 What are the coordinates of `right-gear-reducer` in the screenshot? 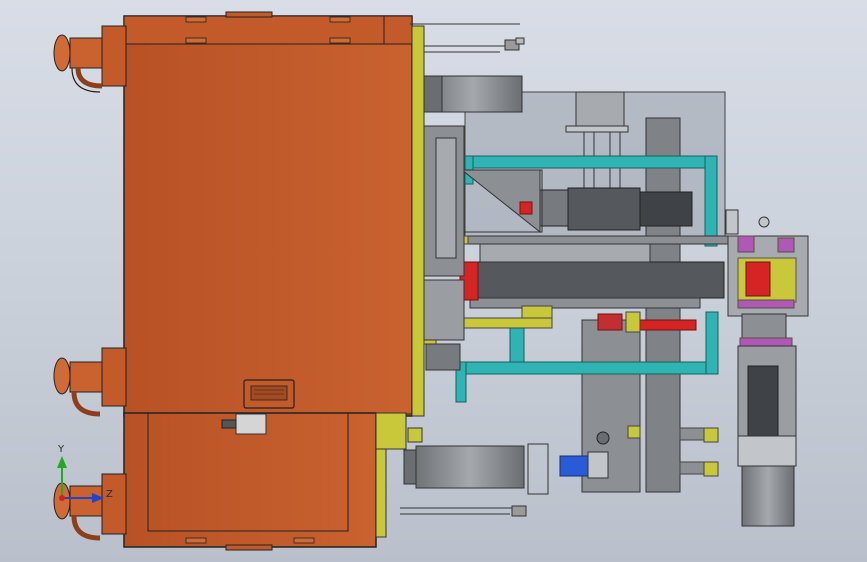 It's located at (767, 278).